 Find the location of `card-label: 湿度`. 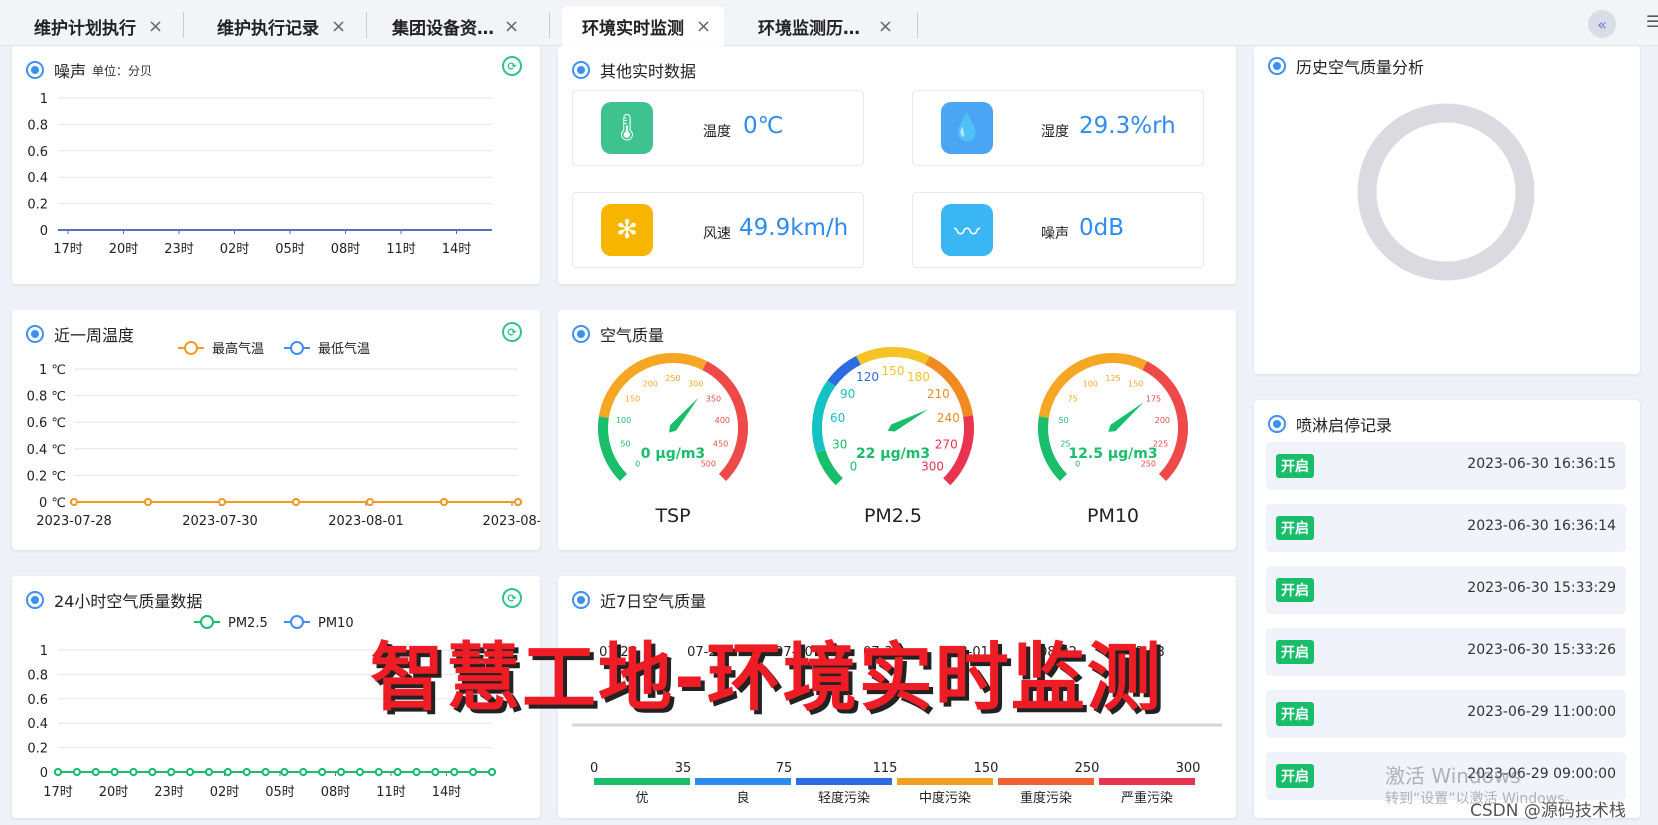

card-label: 湿度 is located at coordinates (1055, 132).